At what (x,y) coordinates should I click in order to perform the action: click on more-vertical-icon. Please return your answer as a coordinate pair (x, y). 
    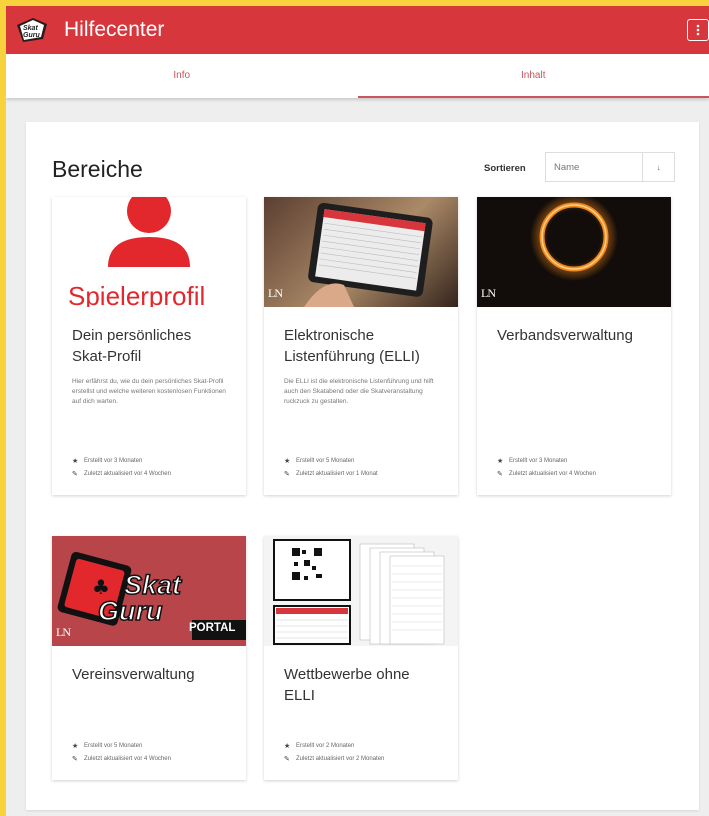
    Looking at the image, I should click on (698, 30).